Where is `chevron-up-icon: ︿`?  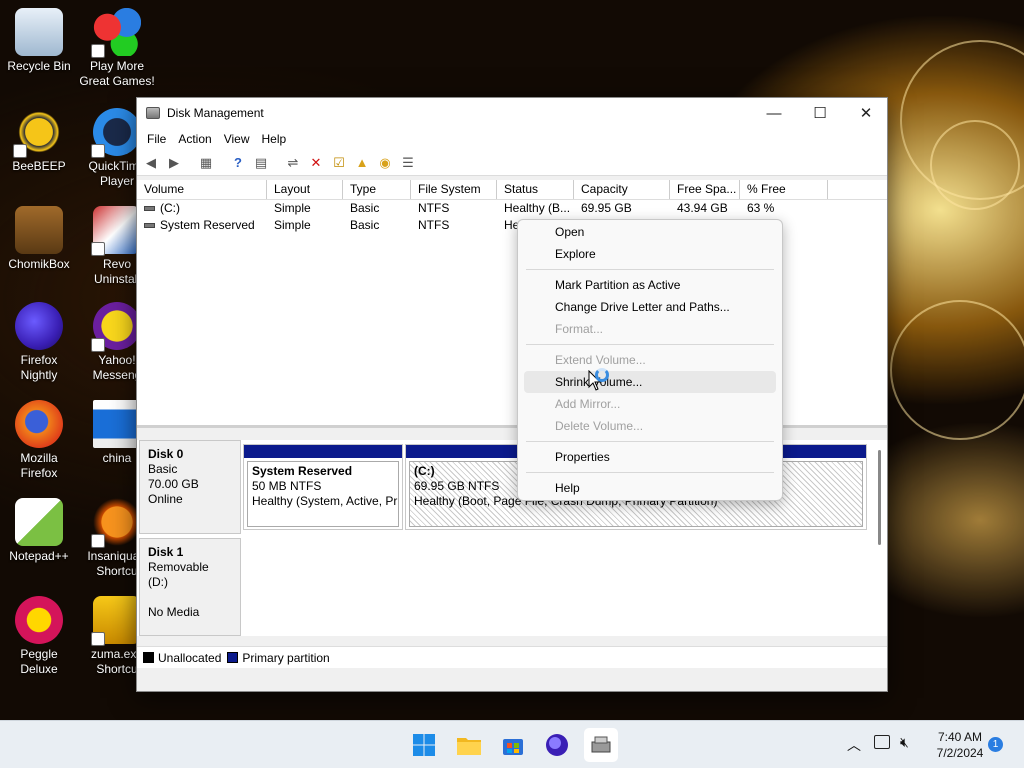 chevron-up-icon: ︿ is located at coordinates (854, 745).